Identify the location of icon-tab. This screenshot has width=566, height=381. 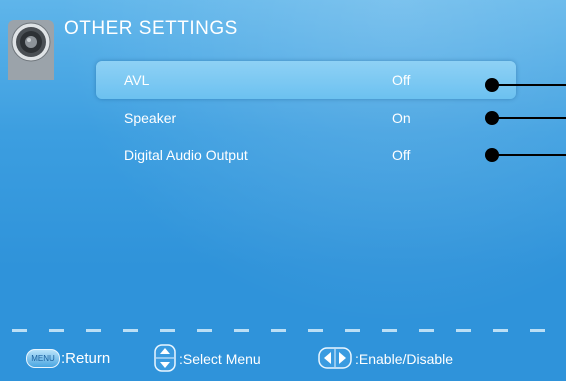
(31, 50).